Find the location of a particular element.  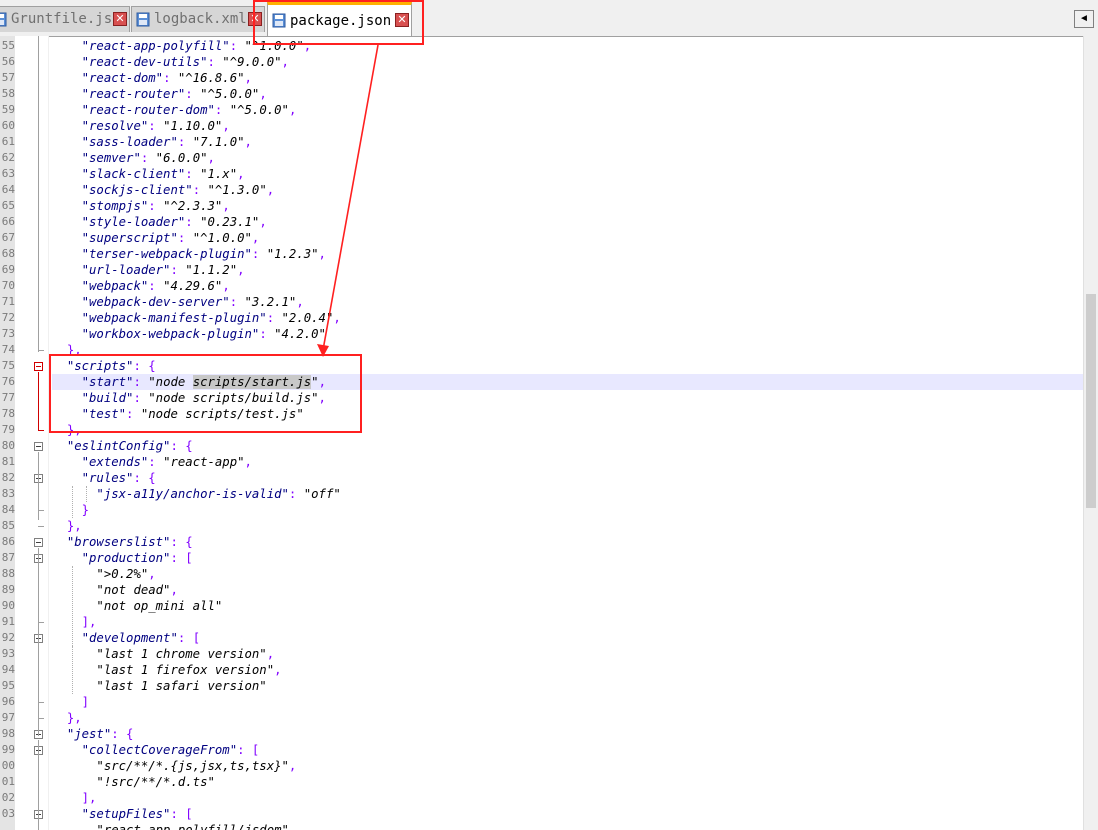

code-line: 84 } is located at coordinates (542, 510).